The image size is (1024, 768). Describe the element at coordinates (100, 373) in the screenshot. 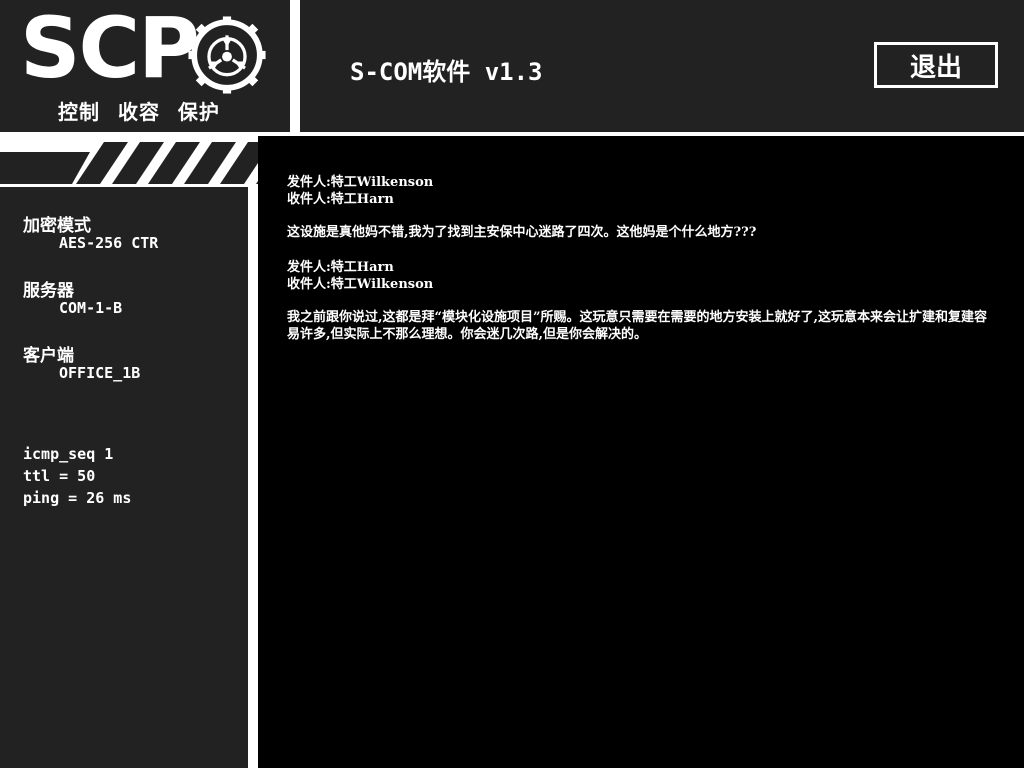

I see `client-value: OFFICE_1B` at that location.